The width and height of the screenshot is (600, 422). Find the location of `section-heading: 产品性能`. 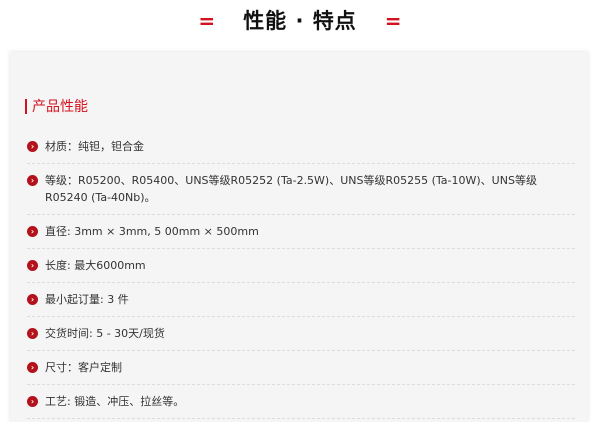

section-heading: 产品性能 is located at coordinates (56, 106).